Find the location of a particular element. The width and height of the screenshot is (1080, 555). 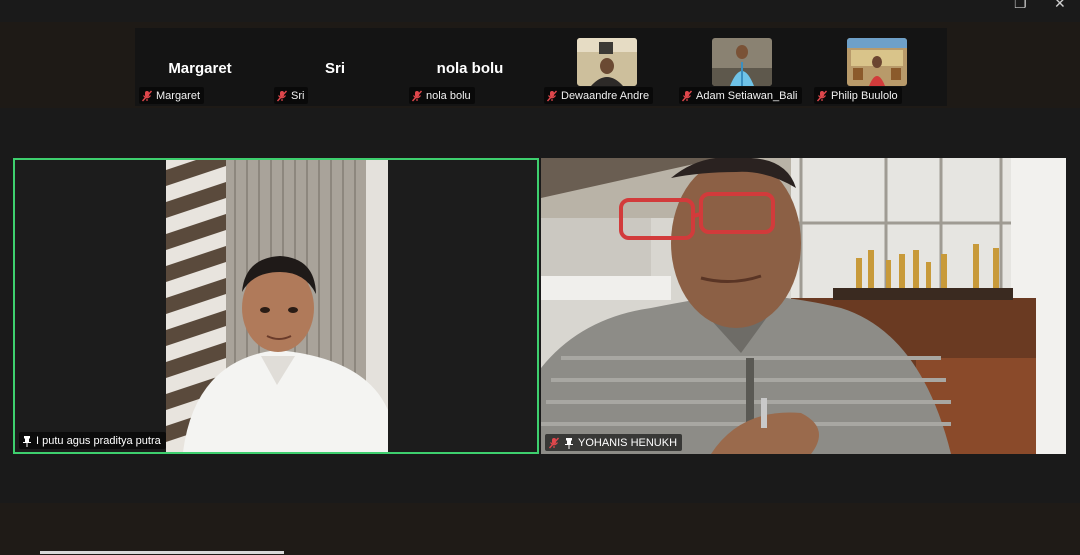

participant-label-text: Philip Buulolo is located at coordinates (864, 95).